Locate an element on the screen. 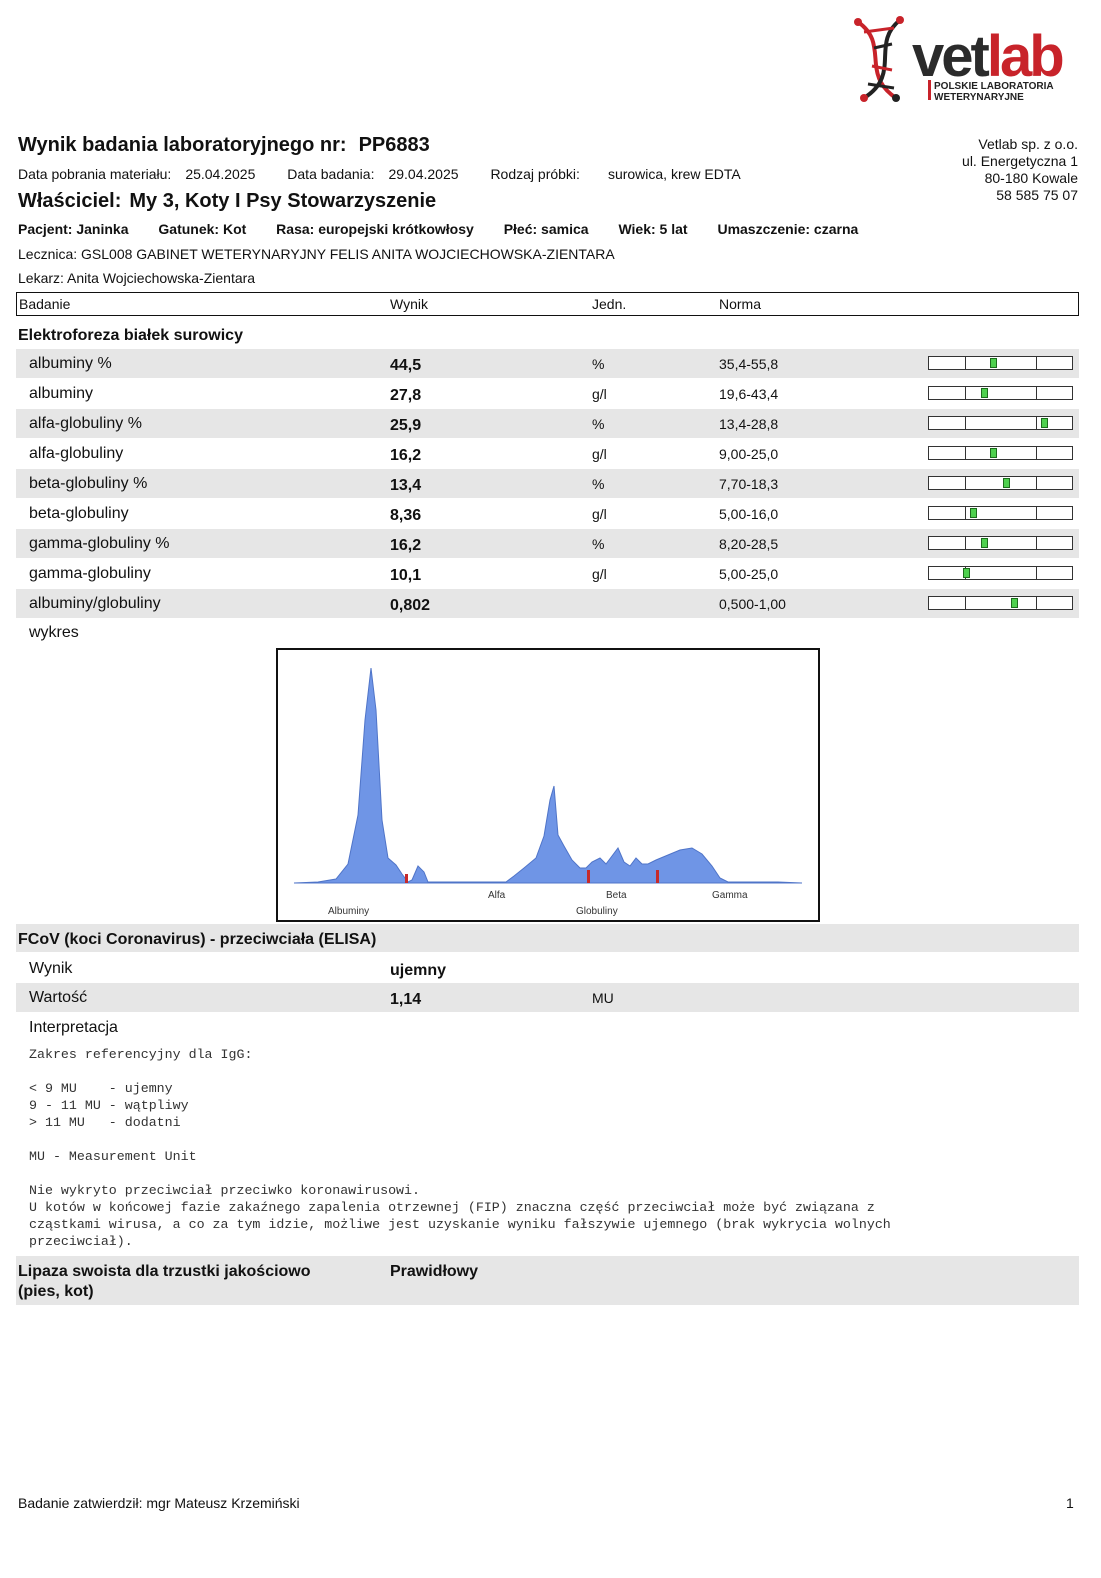 This screenshot has width=1101, height=1578. electrophoresis-curve is located at coordinates (548, 775).